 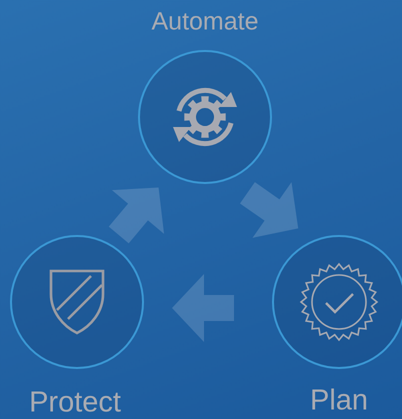 I want to click on node-label: Protect, so click(x=75, y=403).